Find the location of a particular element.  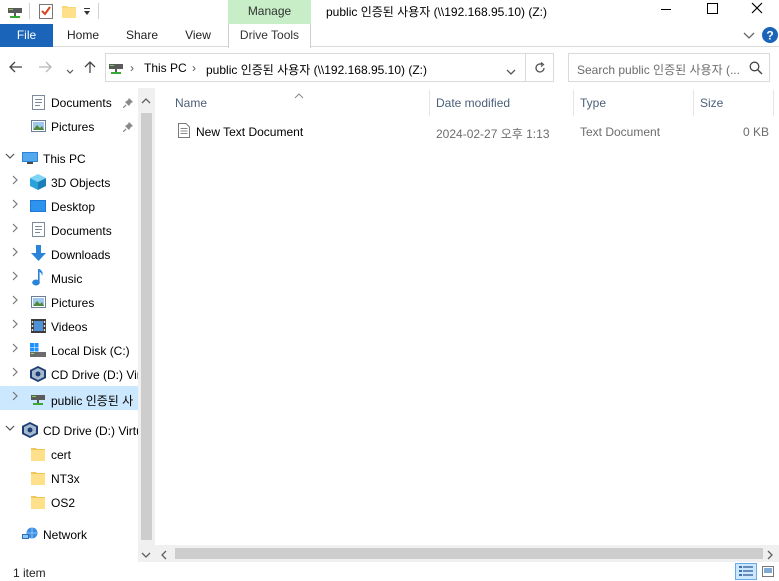

horizontal-scrollbar-thumb is located at coordinates (469, 553).